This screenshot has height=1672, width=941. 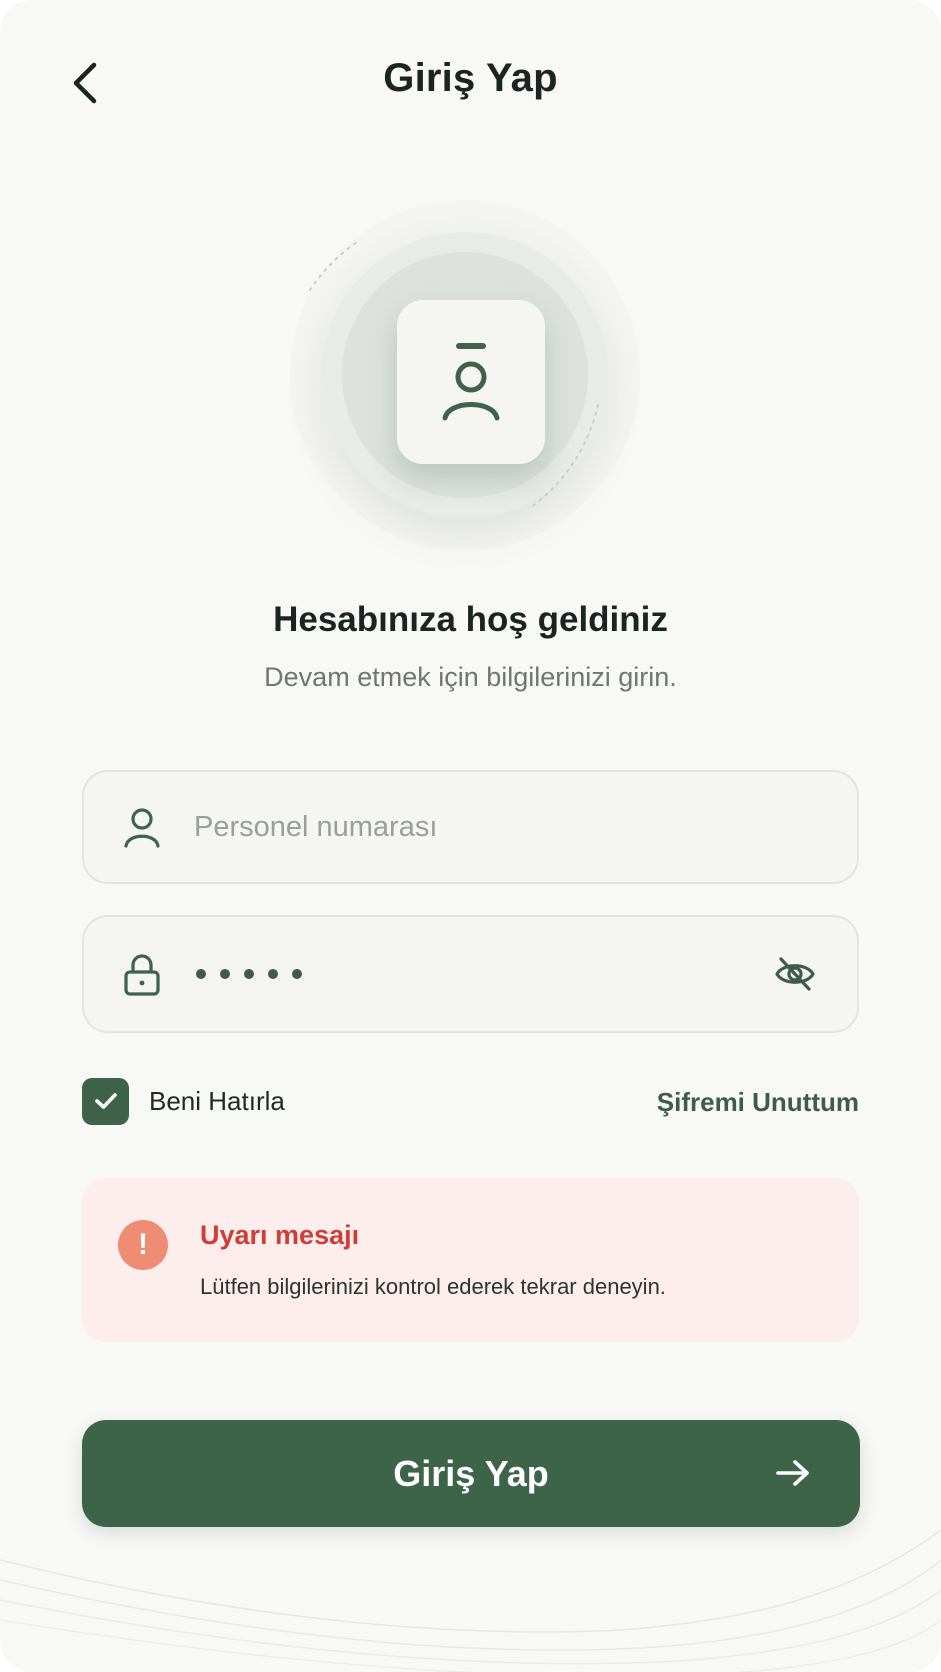 I want to click on toggle-password-visibility-button, so click(x=795, y=974).